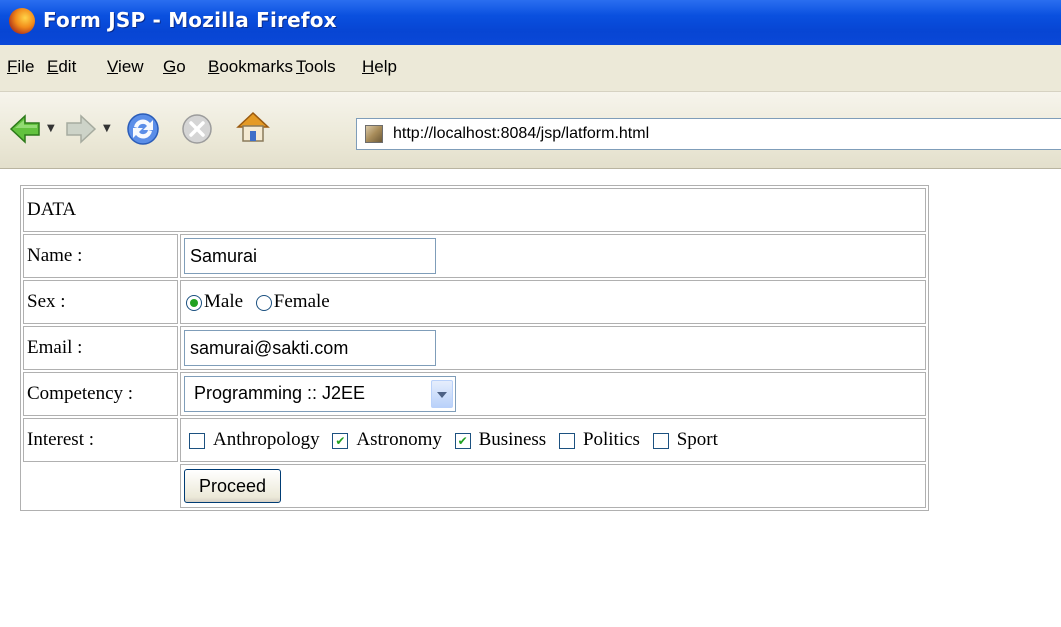 This screenshot has height=627, width=1061. I want to click on competency-cell: Programming :: J2EE, so click(553, 394).